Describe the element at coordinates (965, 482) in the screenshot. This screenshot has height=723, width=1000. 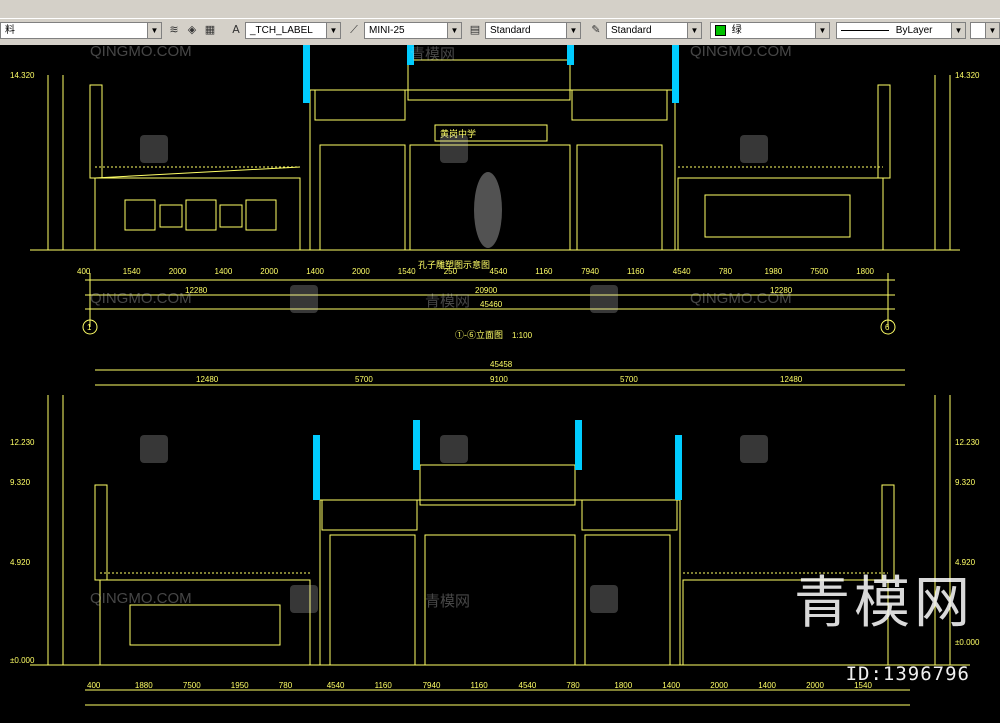
I see `level-right-3: 9.320` at that location.